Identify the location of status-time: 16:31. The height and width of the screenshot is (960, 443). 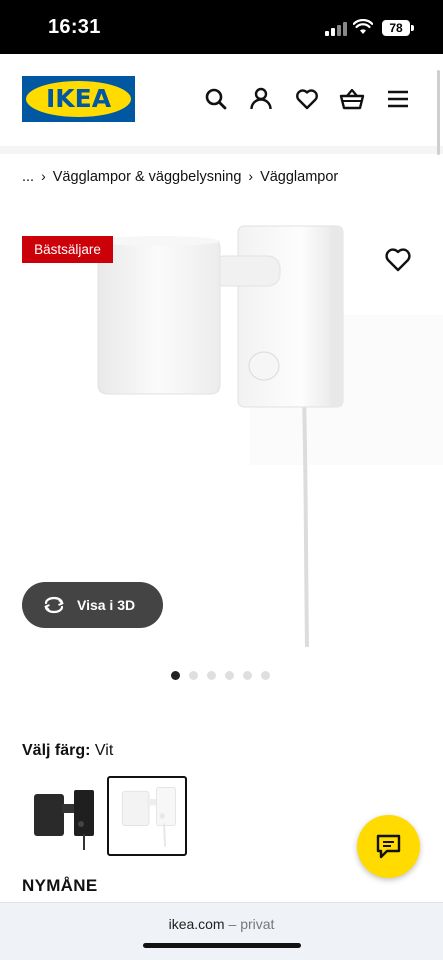
(74, 27).